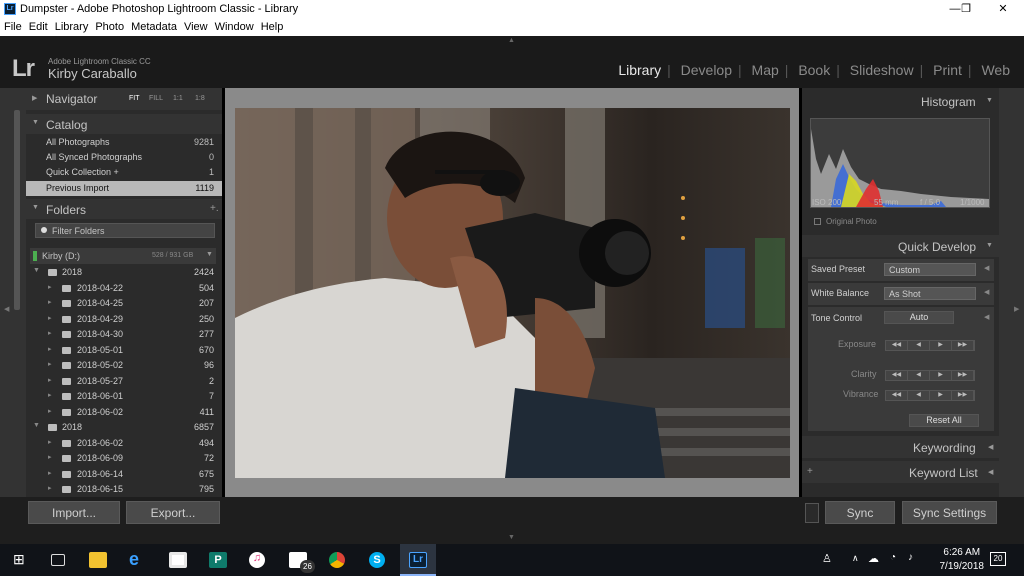 This screenshot has height=576, width=1024. What do you see at coordinates (98, 560) in the screenshot?
I see `taskbar-file-explorer` at bounding box center [98, 560].